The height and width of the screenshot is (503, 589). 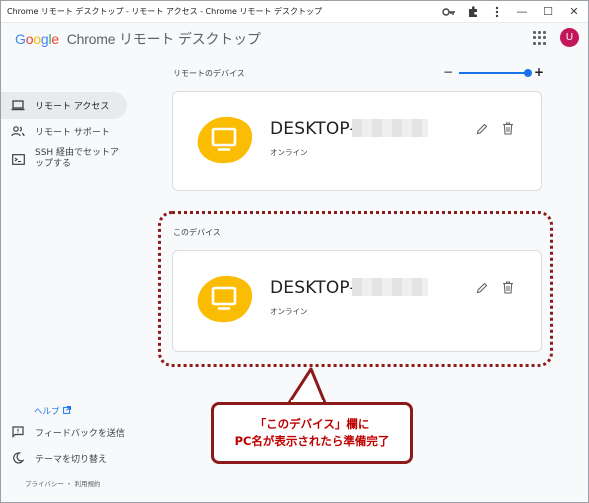 I want to click on remote-device-card: DESKTOP- オンライン, so click(x=357, y=141).